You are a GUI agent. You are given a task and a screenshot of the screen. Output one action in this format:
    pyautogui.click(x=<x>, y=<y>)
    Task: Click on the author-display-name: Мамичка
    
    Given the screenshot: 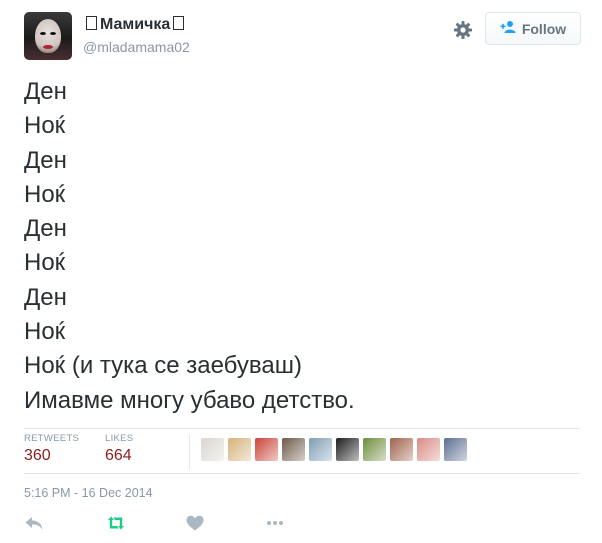 What is the action you would take?
    pyautogui.click(x=135, y=24)
    